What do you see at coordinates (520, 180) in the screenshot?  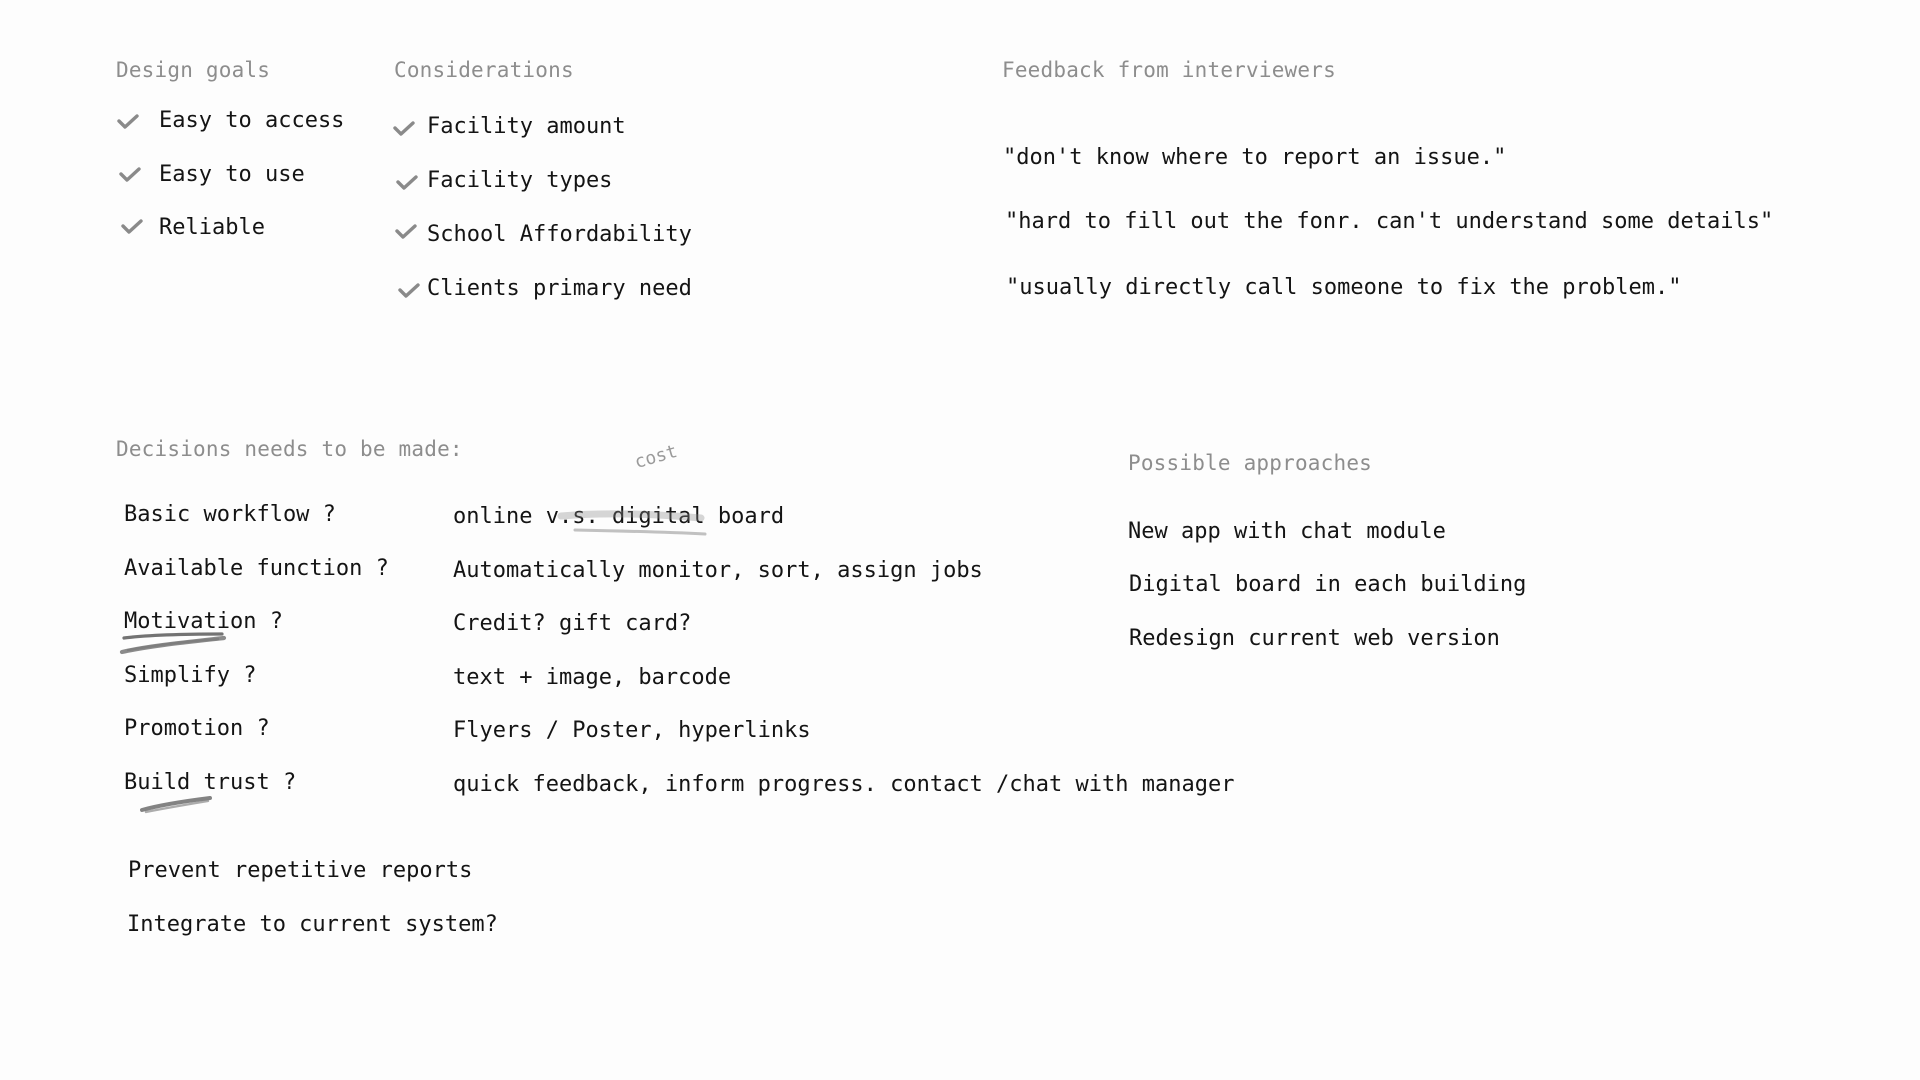 I see `consideration-item: Facility types` at bounding box center [520, 180].